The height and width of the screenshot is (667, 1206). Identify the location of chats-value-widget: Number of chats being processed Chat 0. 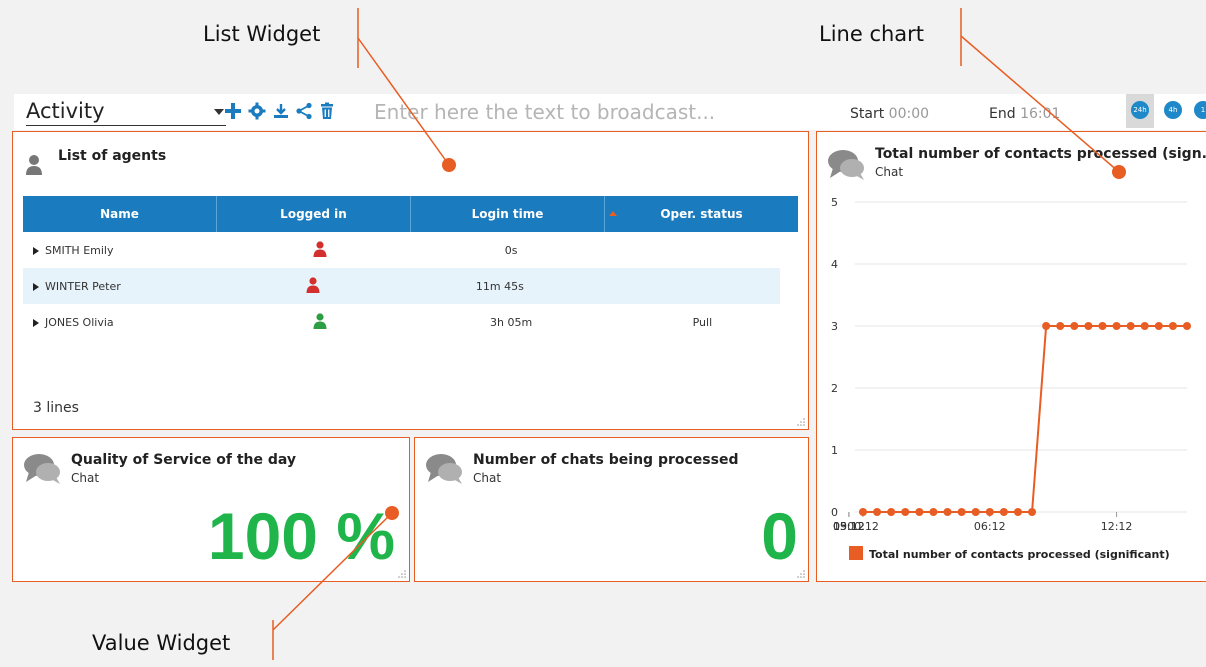
(611, 509).